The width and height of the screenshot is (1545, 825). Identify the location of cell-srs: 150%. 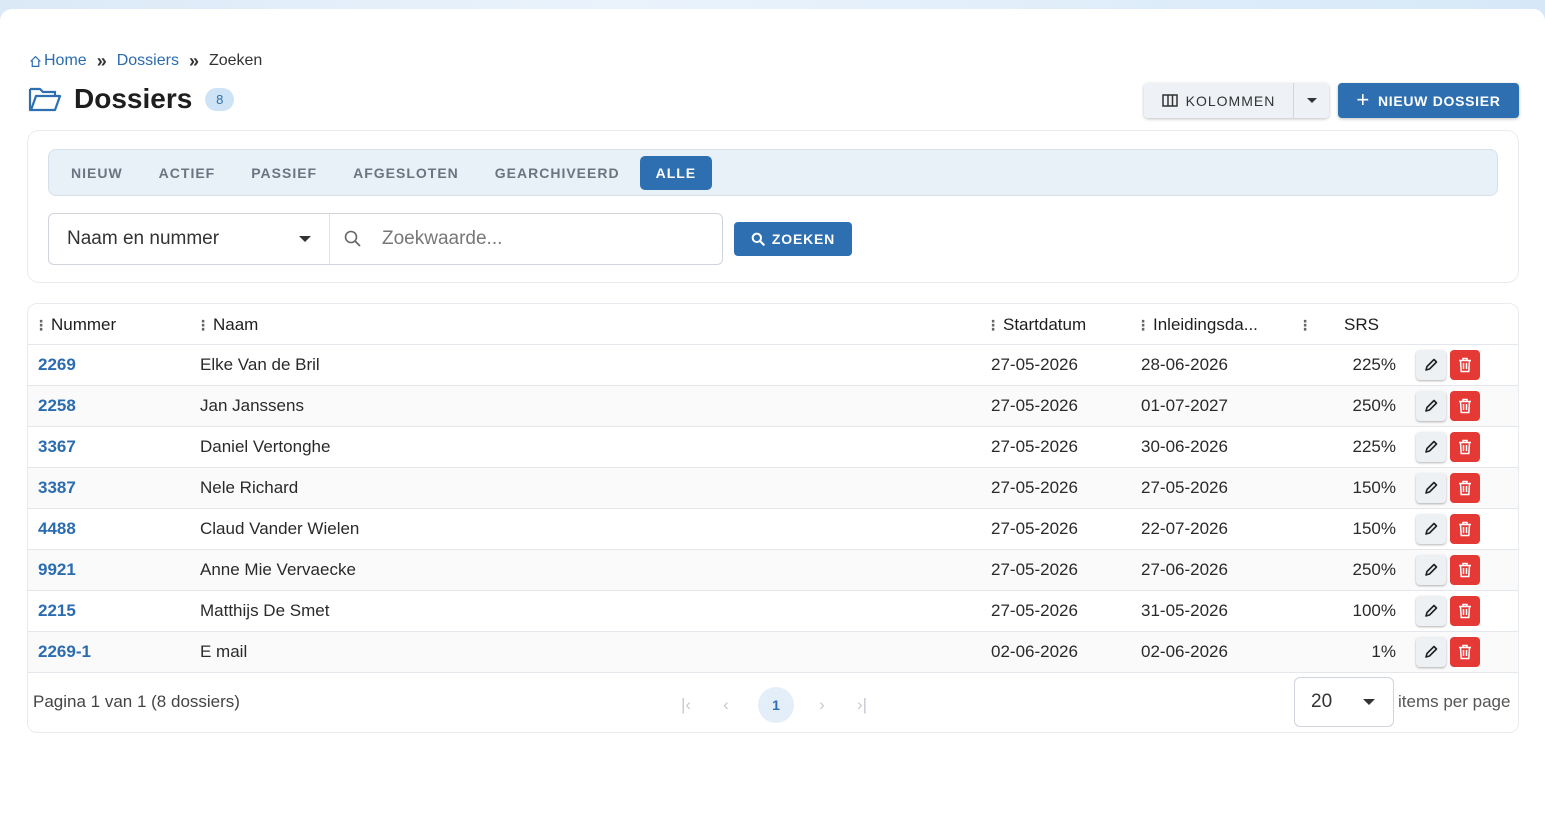
(1374, 528).